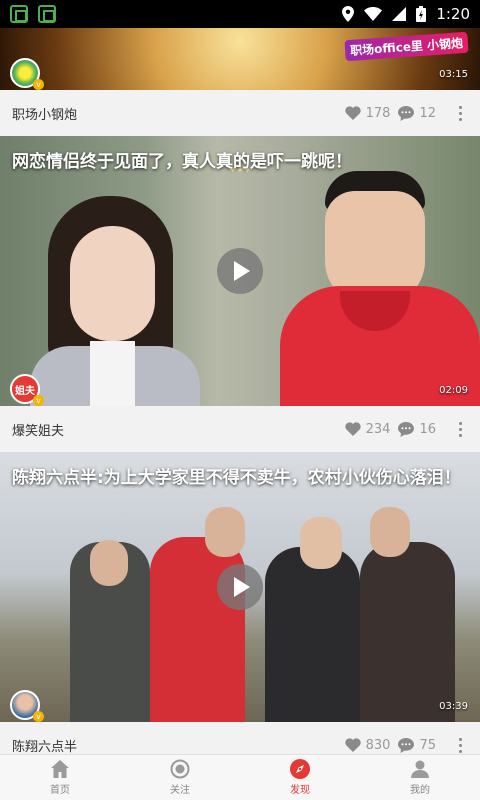 The image size is (480, 800). What do you see at coordinates (420, 790) in the screenshot?
I see `tab-label: 我的` at bounding box center [420, 790].